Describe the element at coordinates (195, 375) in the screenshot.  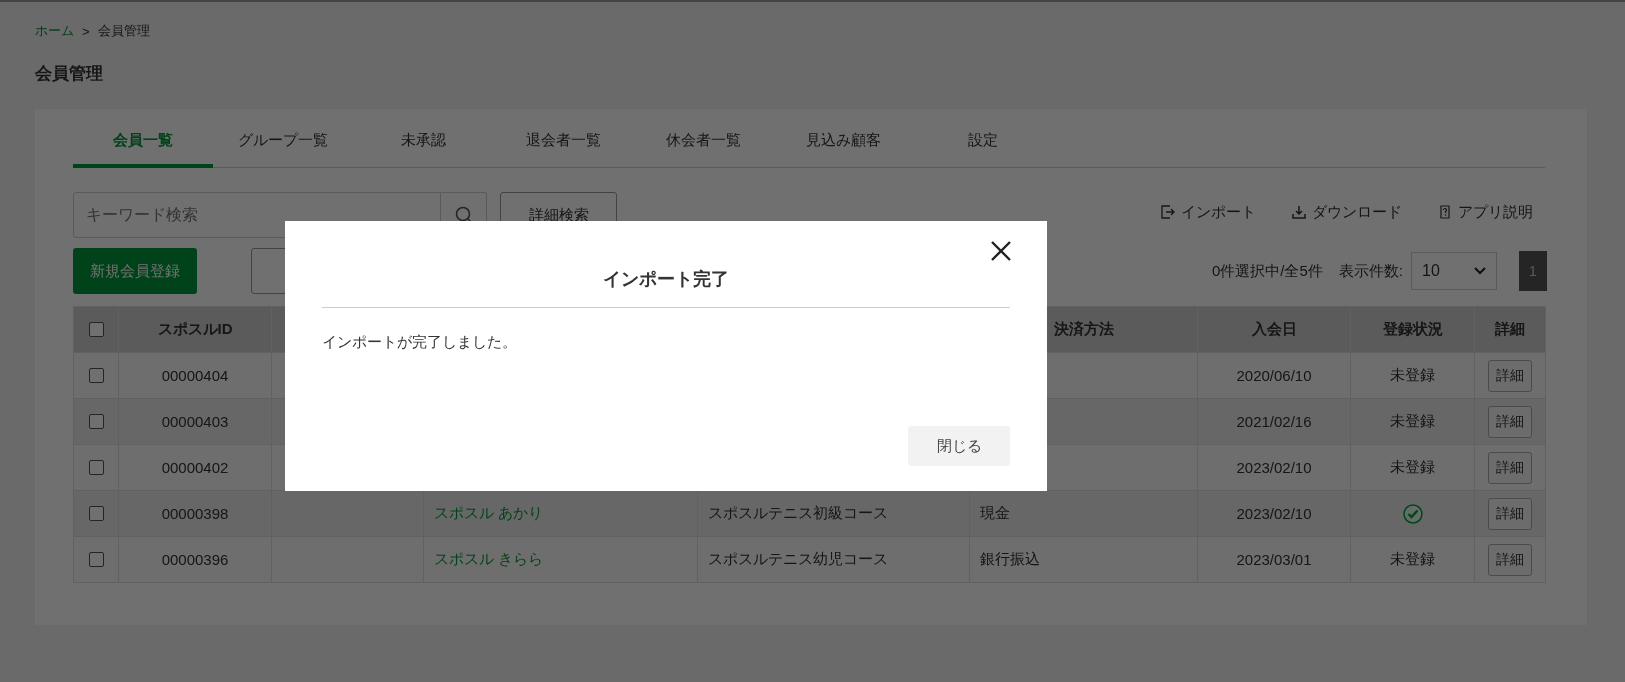
I see `table-cell: 00000404` at that location.